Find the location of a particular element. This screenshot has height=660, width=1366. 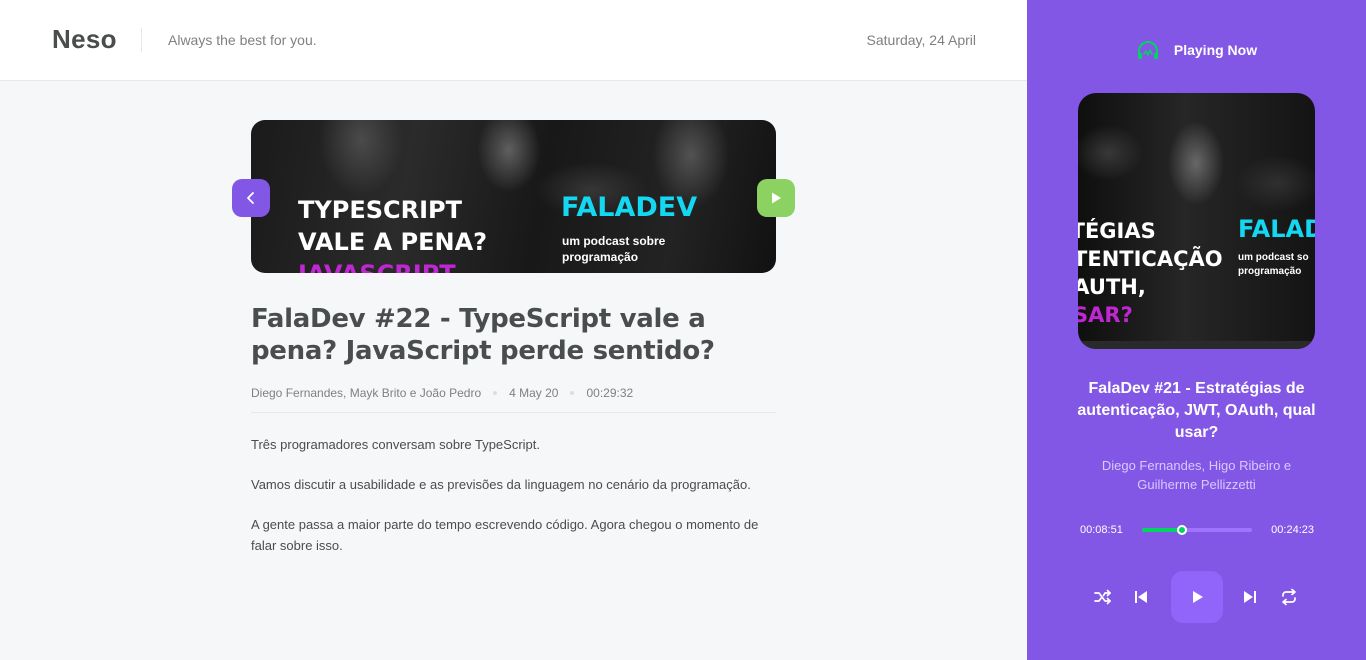

chevron-left-icon is located at coordinates (250, 198).